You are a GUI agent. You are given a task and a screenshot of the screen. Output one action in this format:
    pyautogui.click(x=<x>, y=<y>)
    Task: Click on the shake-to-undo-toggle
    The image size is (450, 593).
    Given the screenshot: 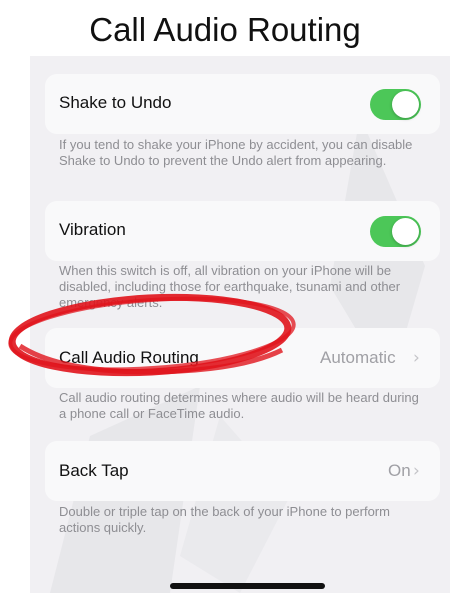 What is the action you would take?
    pyautogui.click(x=395, y=104)
    